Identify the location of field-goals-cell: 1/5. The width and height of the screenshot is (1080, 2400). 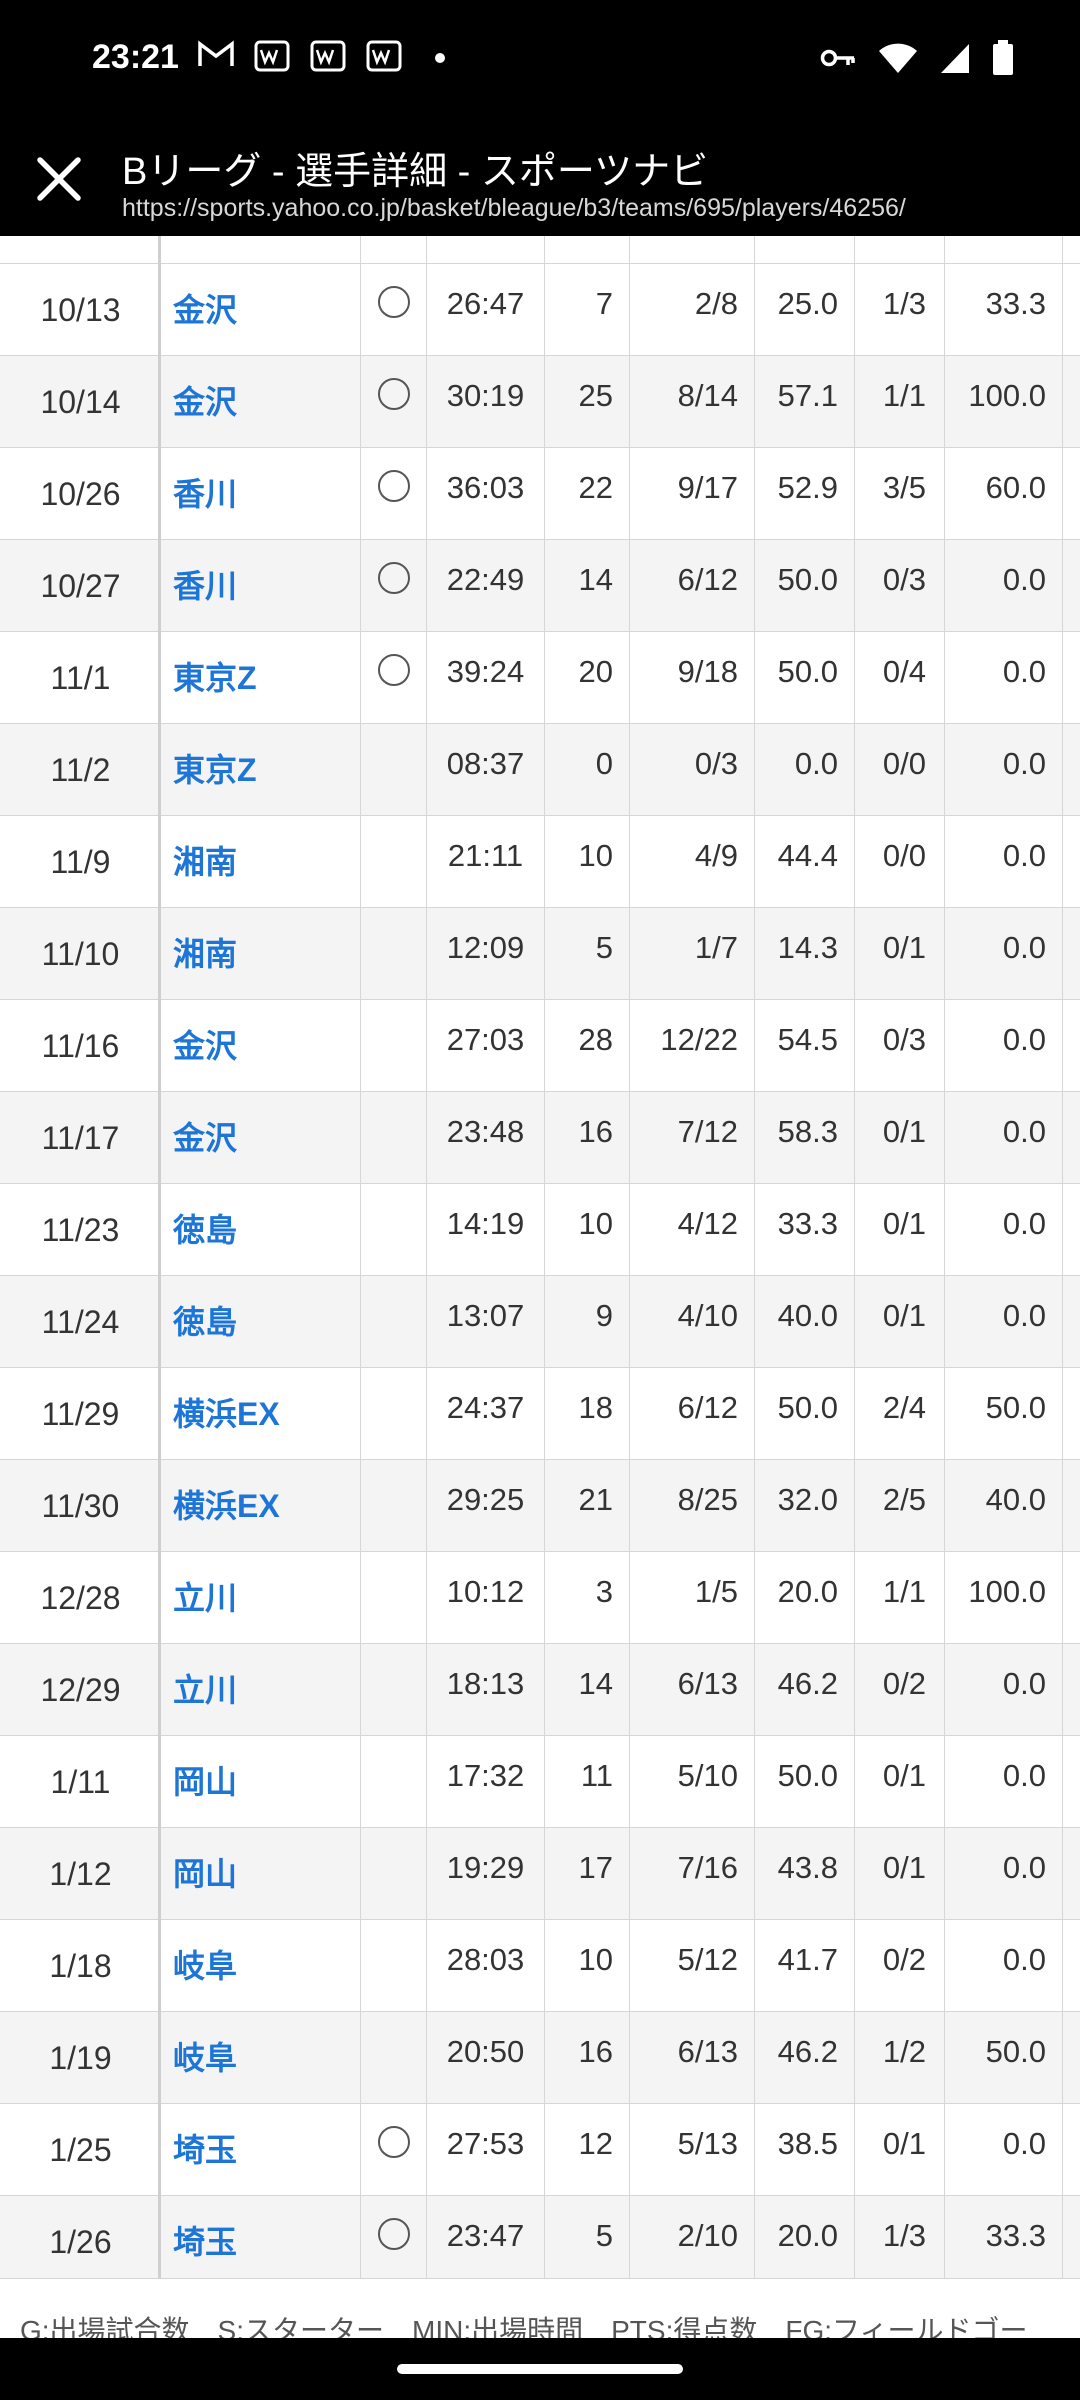
(692, 1598).